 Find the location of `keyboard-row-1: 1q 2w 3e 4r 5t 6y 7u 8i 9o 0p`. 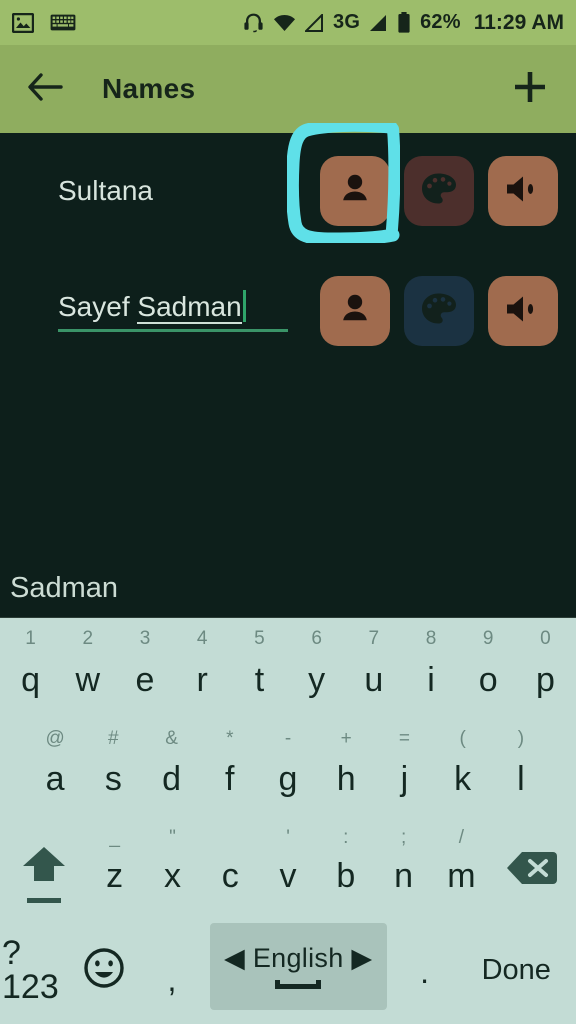

keyboard-row-1: 1q 2w 3e 4r 5t 6y 7u 8i 9o 0p is located at coordinates (288, 672).